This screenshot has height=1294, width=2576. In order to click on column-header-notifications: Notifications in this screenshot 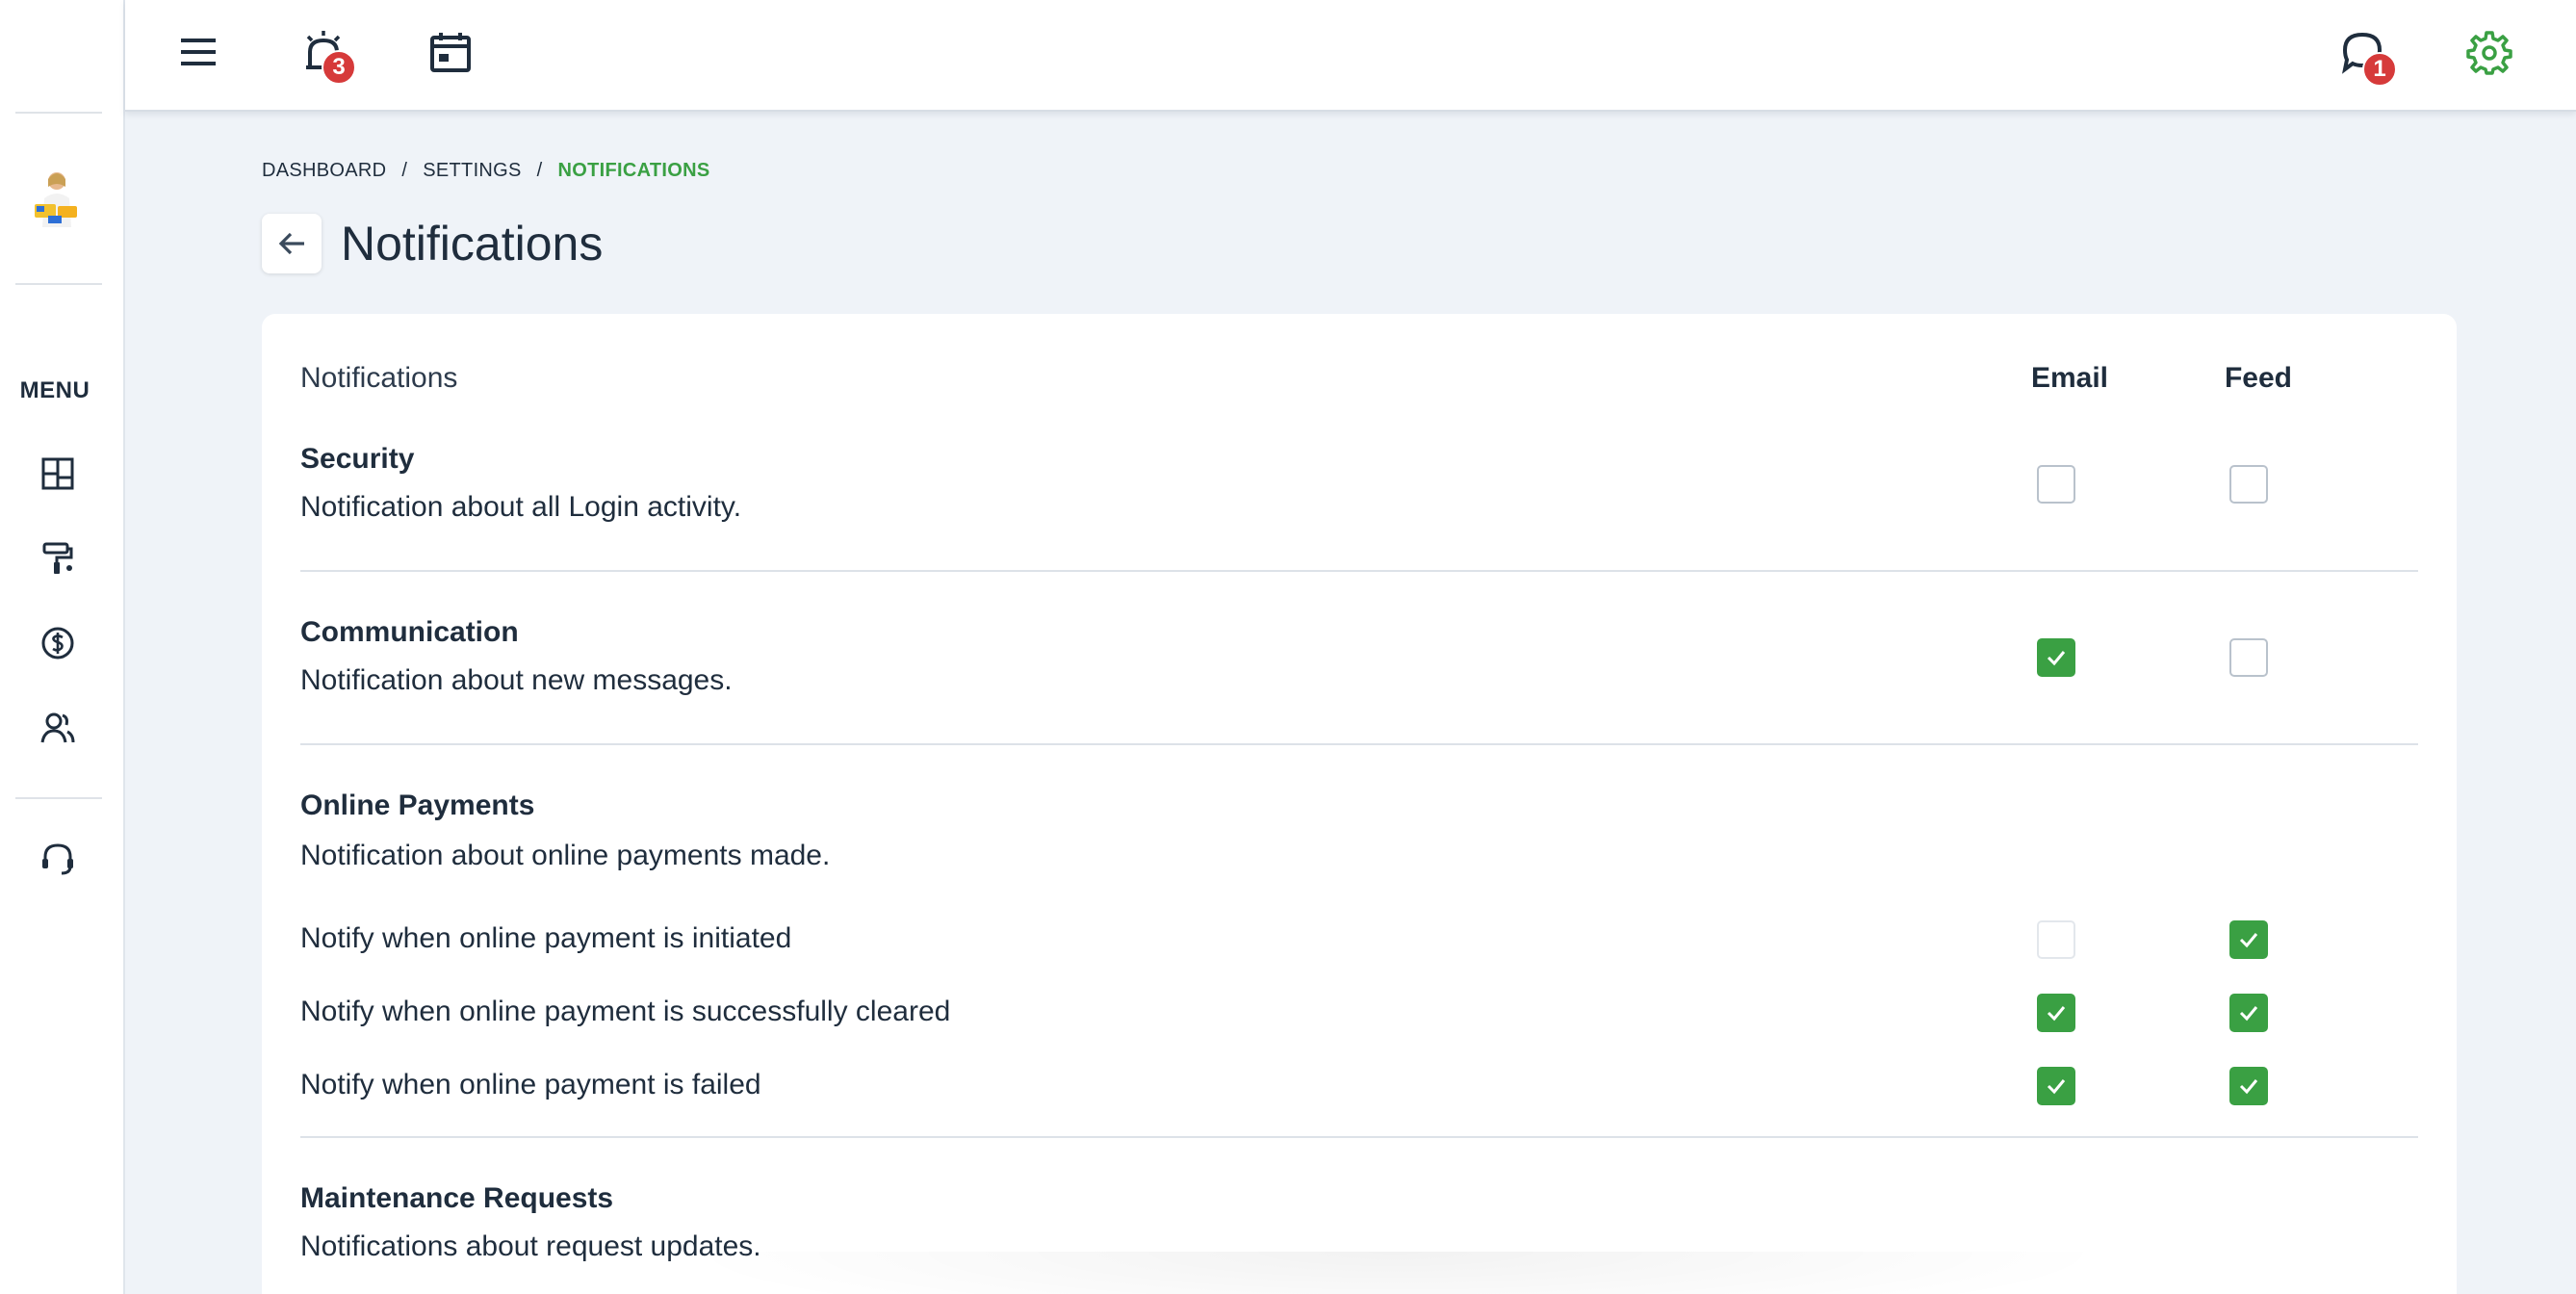, I will do `click(379, 378)`.